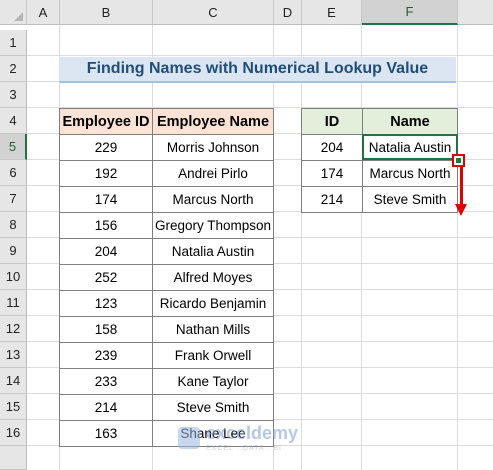 Image resolution: width=493 pixels, height=470 pixels. Describe the element at coordinates (410, 121) in the screenshot. I see `lookup-table-header-name: Name` at that location.